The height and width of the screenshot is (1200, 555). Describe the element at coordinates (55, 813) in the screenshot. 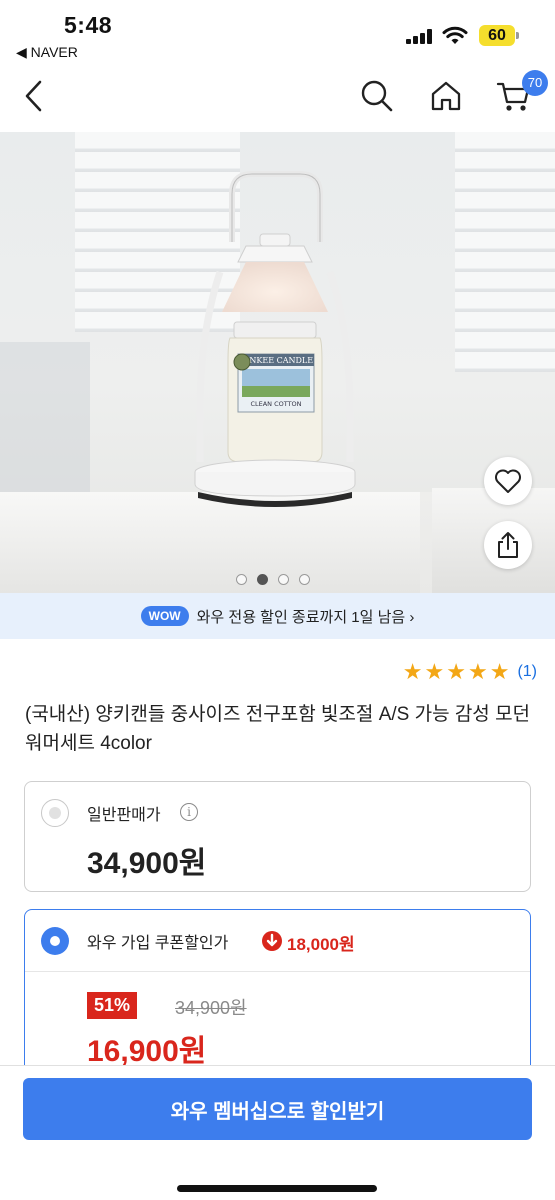

I see `normal-price-radio` at that location.